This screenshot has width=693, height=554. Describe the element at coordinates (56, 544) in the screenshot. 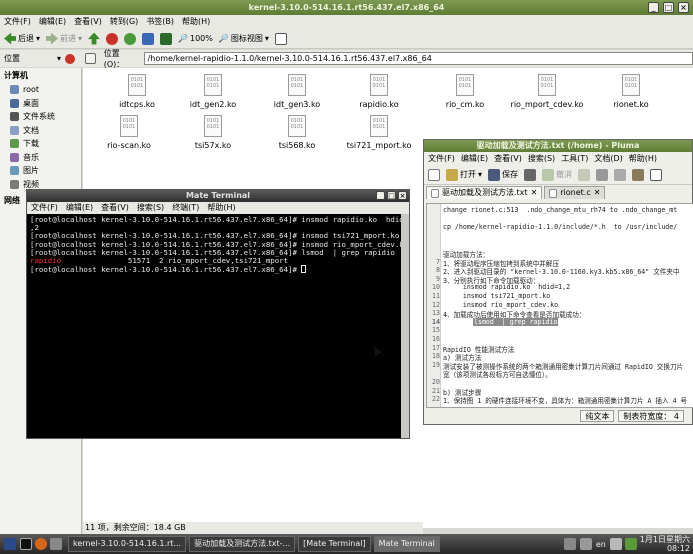

I see `show-desktop-icon` at that location.